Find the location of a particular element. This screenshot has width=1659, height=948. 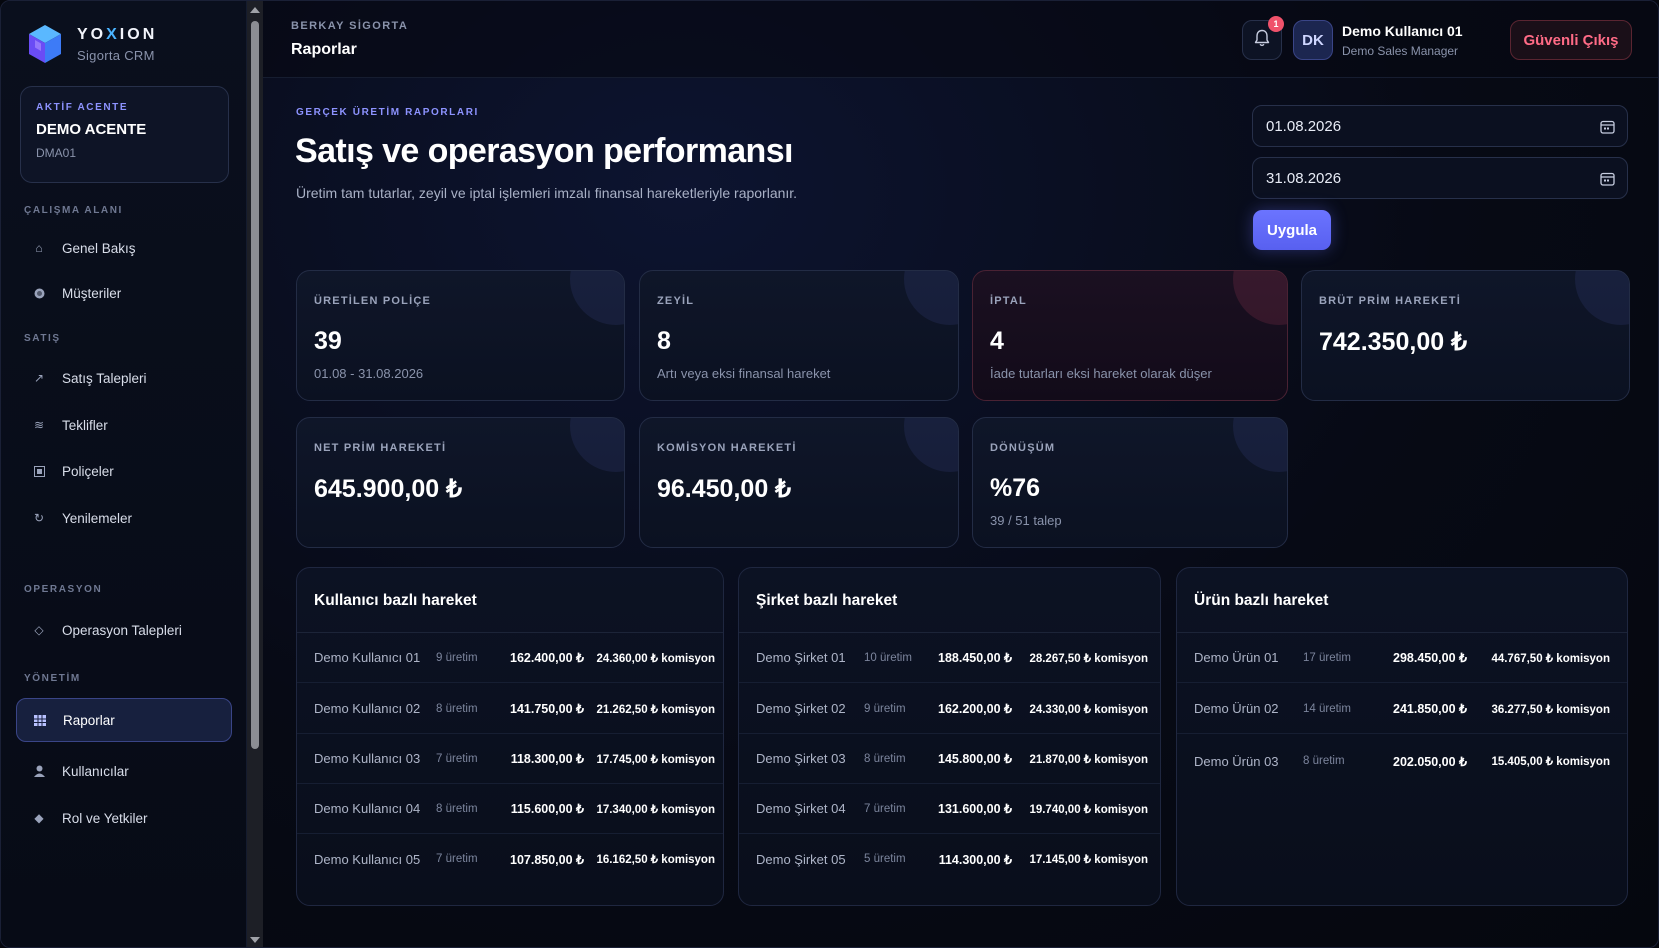

logout-button: Güvenli Çıkış is located at coordinates (1571, 40).